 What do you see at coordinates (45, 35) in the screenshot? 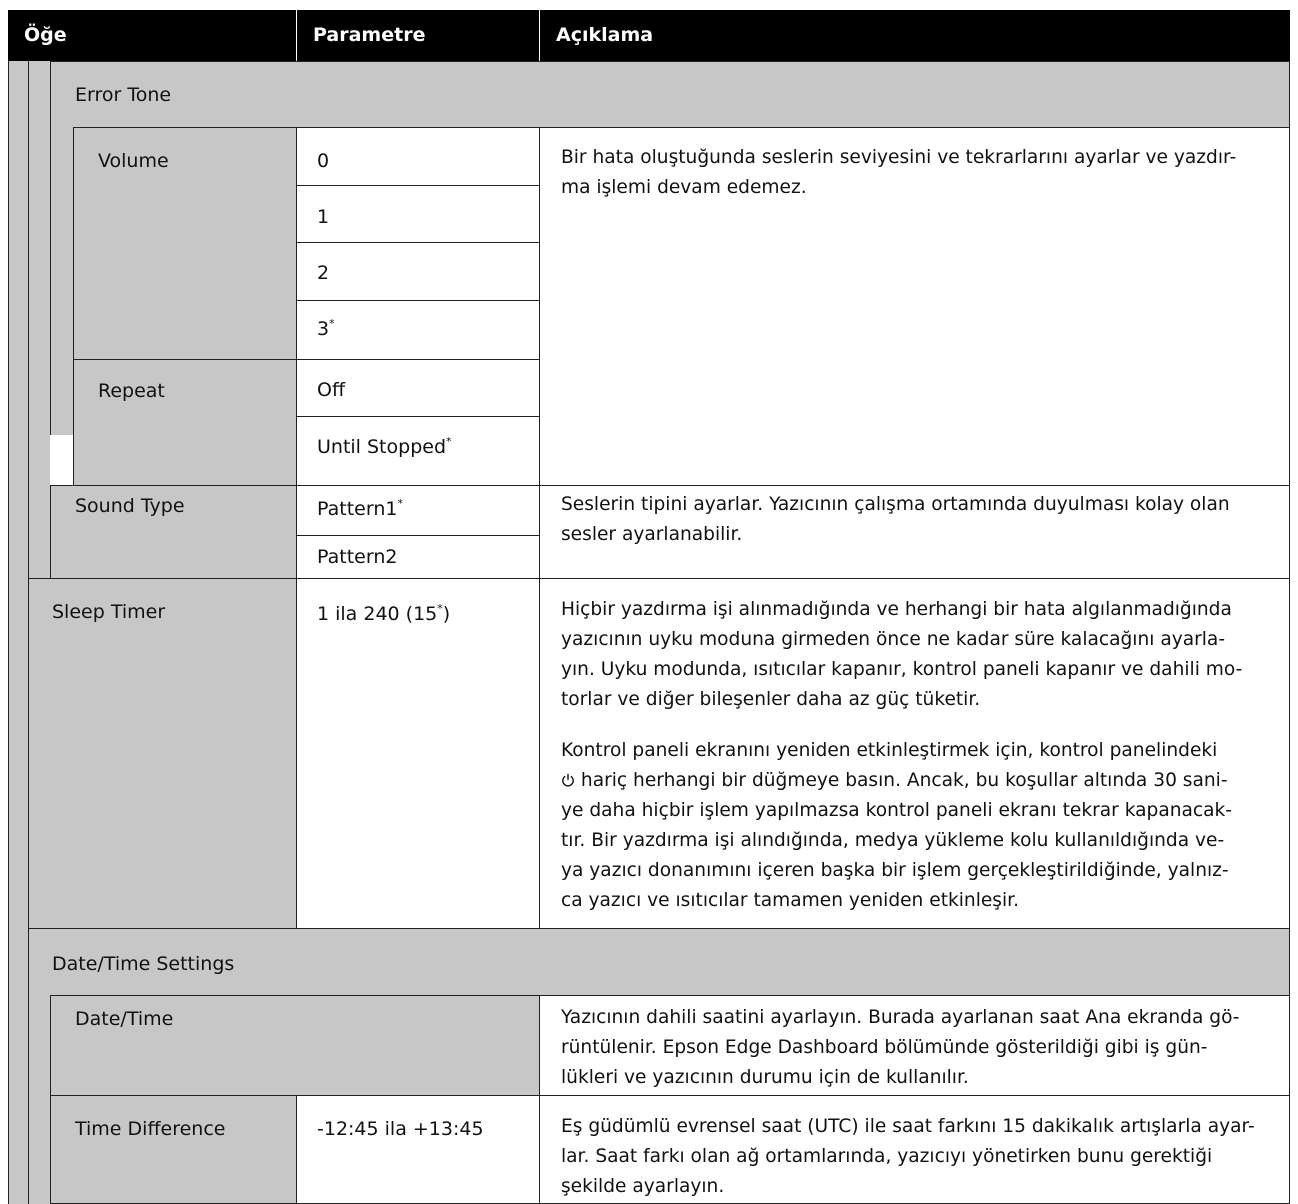
I see `header-item: Öğe` at bounding box center [45, 35].